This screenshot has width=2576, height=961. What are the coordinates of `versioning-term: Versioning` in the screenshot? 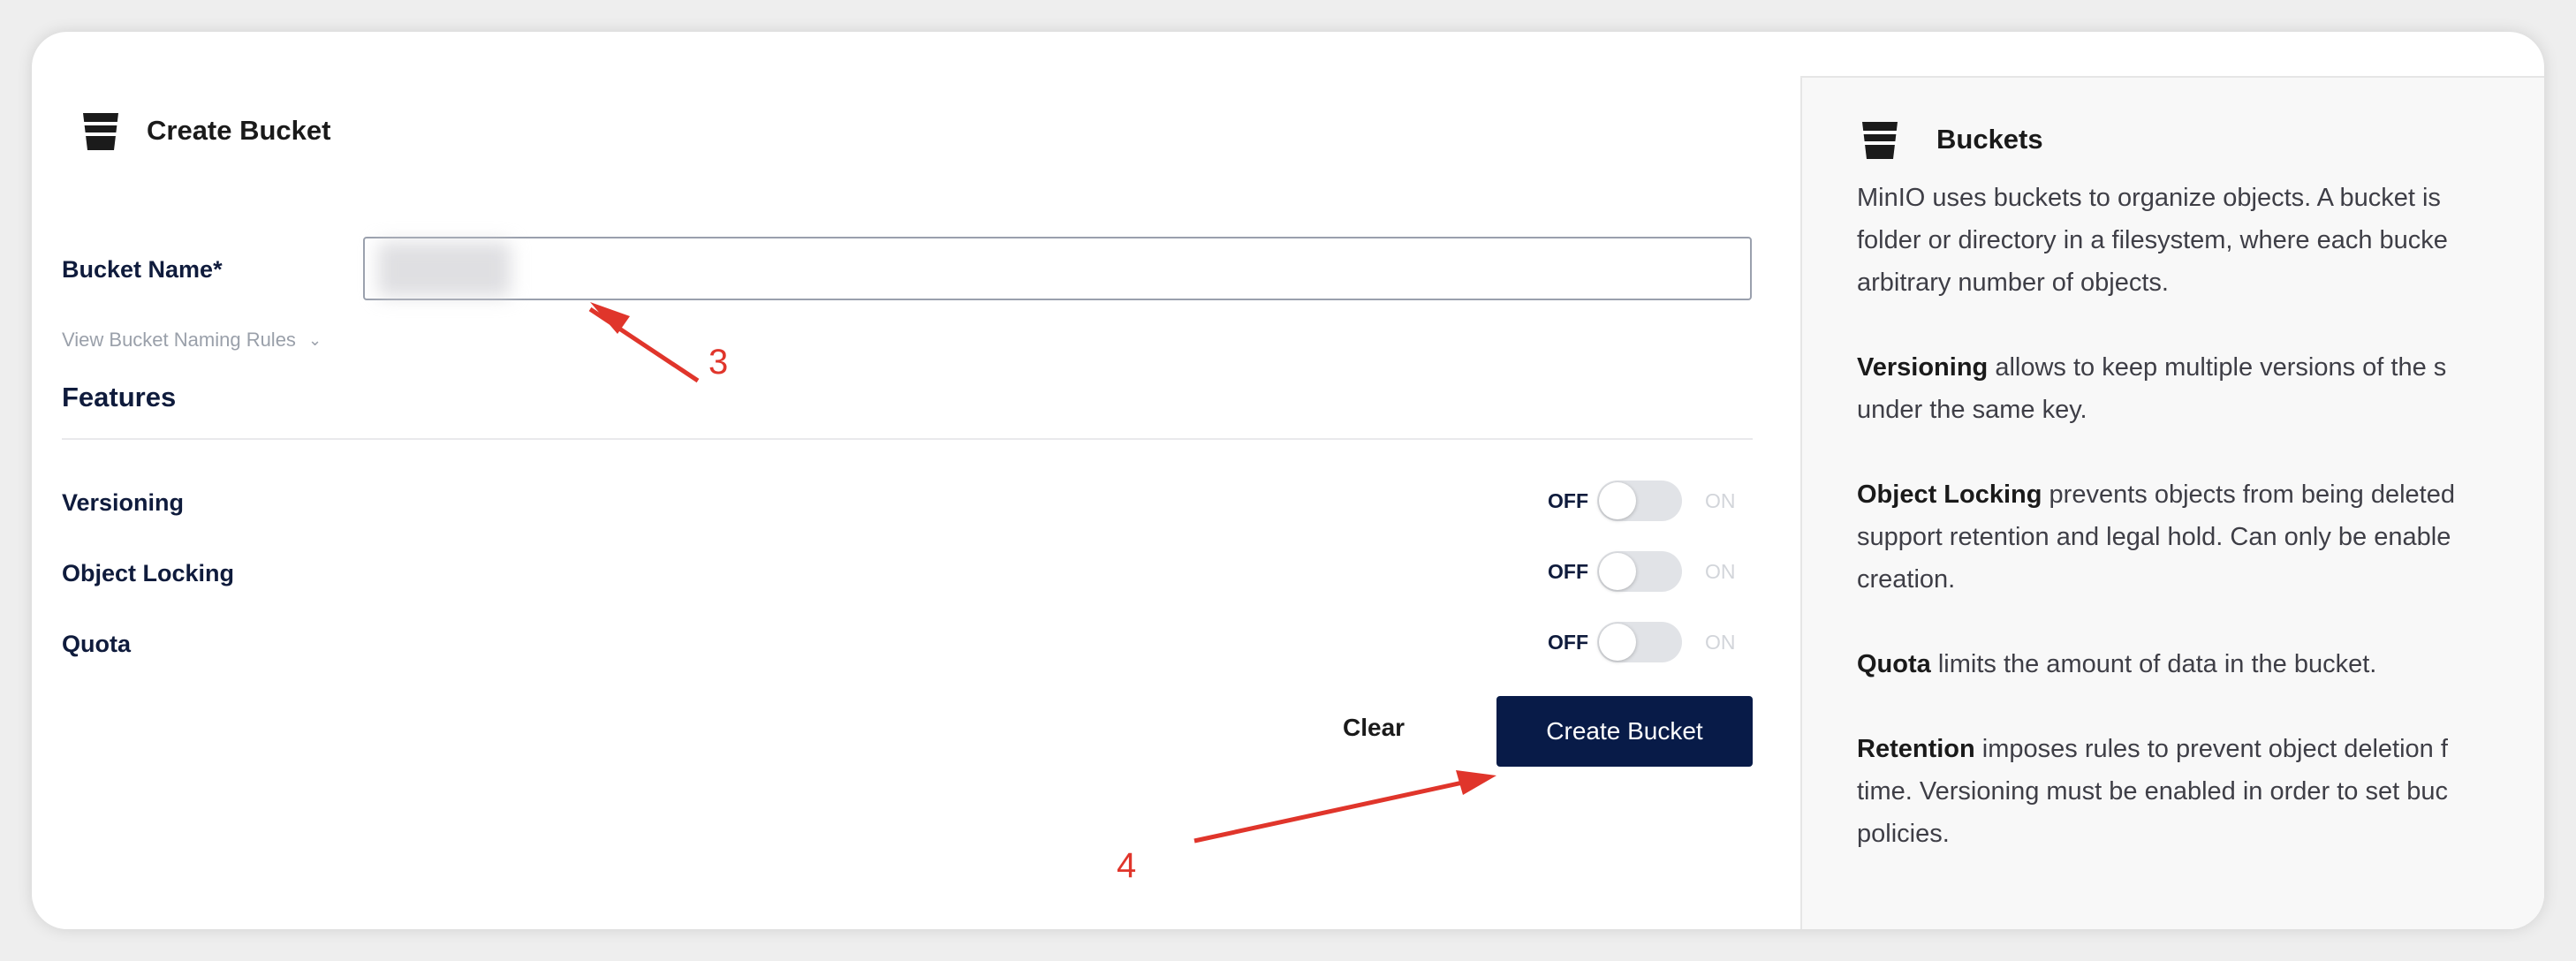 It's located at (1923, 367).